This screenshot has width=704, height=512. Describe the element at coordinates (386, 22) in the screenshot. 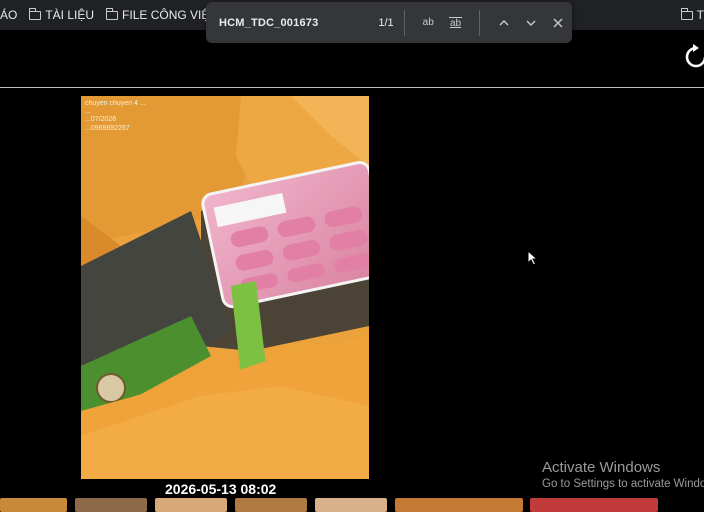

I see `find-match-count: 1/1` at that location.